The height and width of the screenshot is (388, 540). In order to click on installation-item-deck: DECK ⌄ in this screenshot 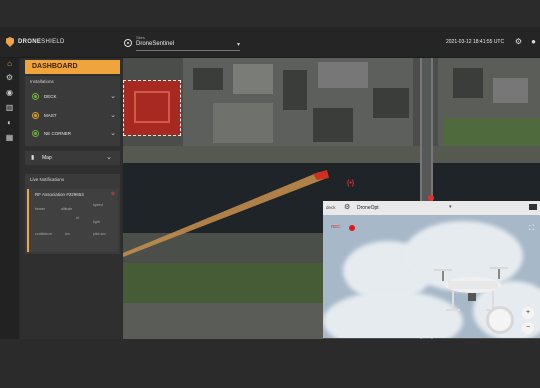, I will do `click(73, 97)`.